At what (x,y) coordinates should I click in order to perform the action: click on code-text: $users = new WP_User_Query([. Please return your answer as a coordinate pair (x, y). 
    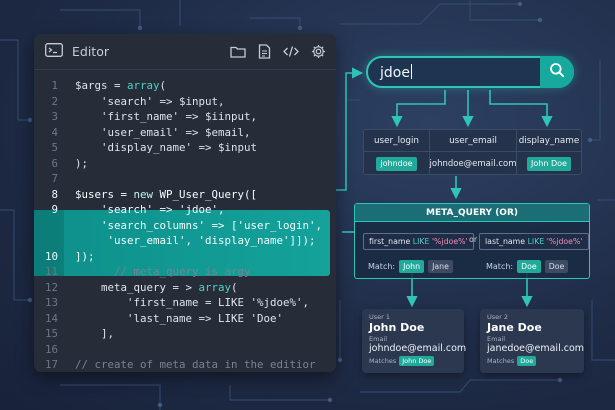
    Looking at the image, I should click on (166, 194).